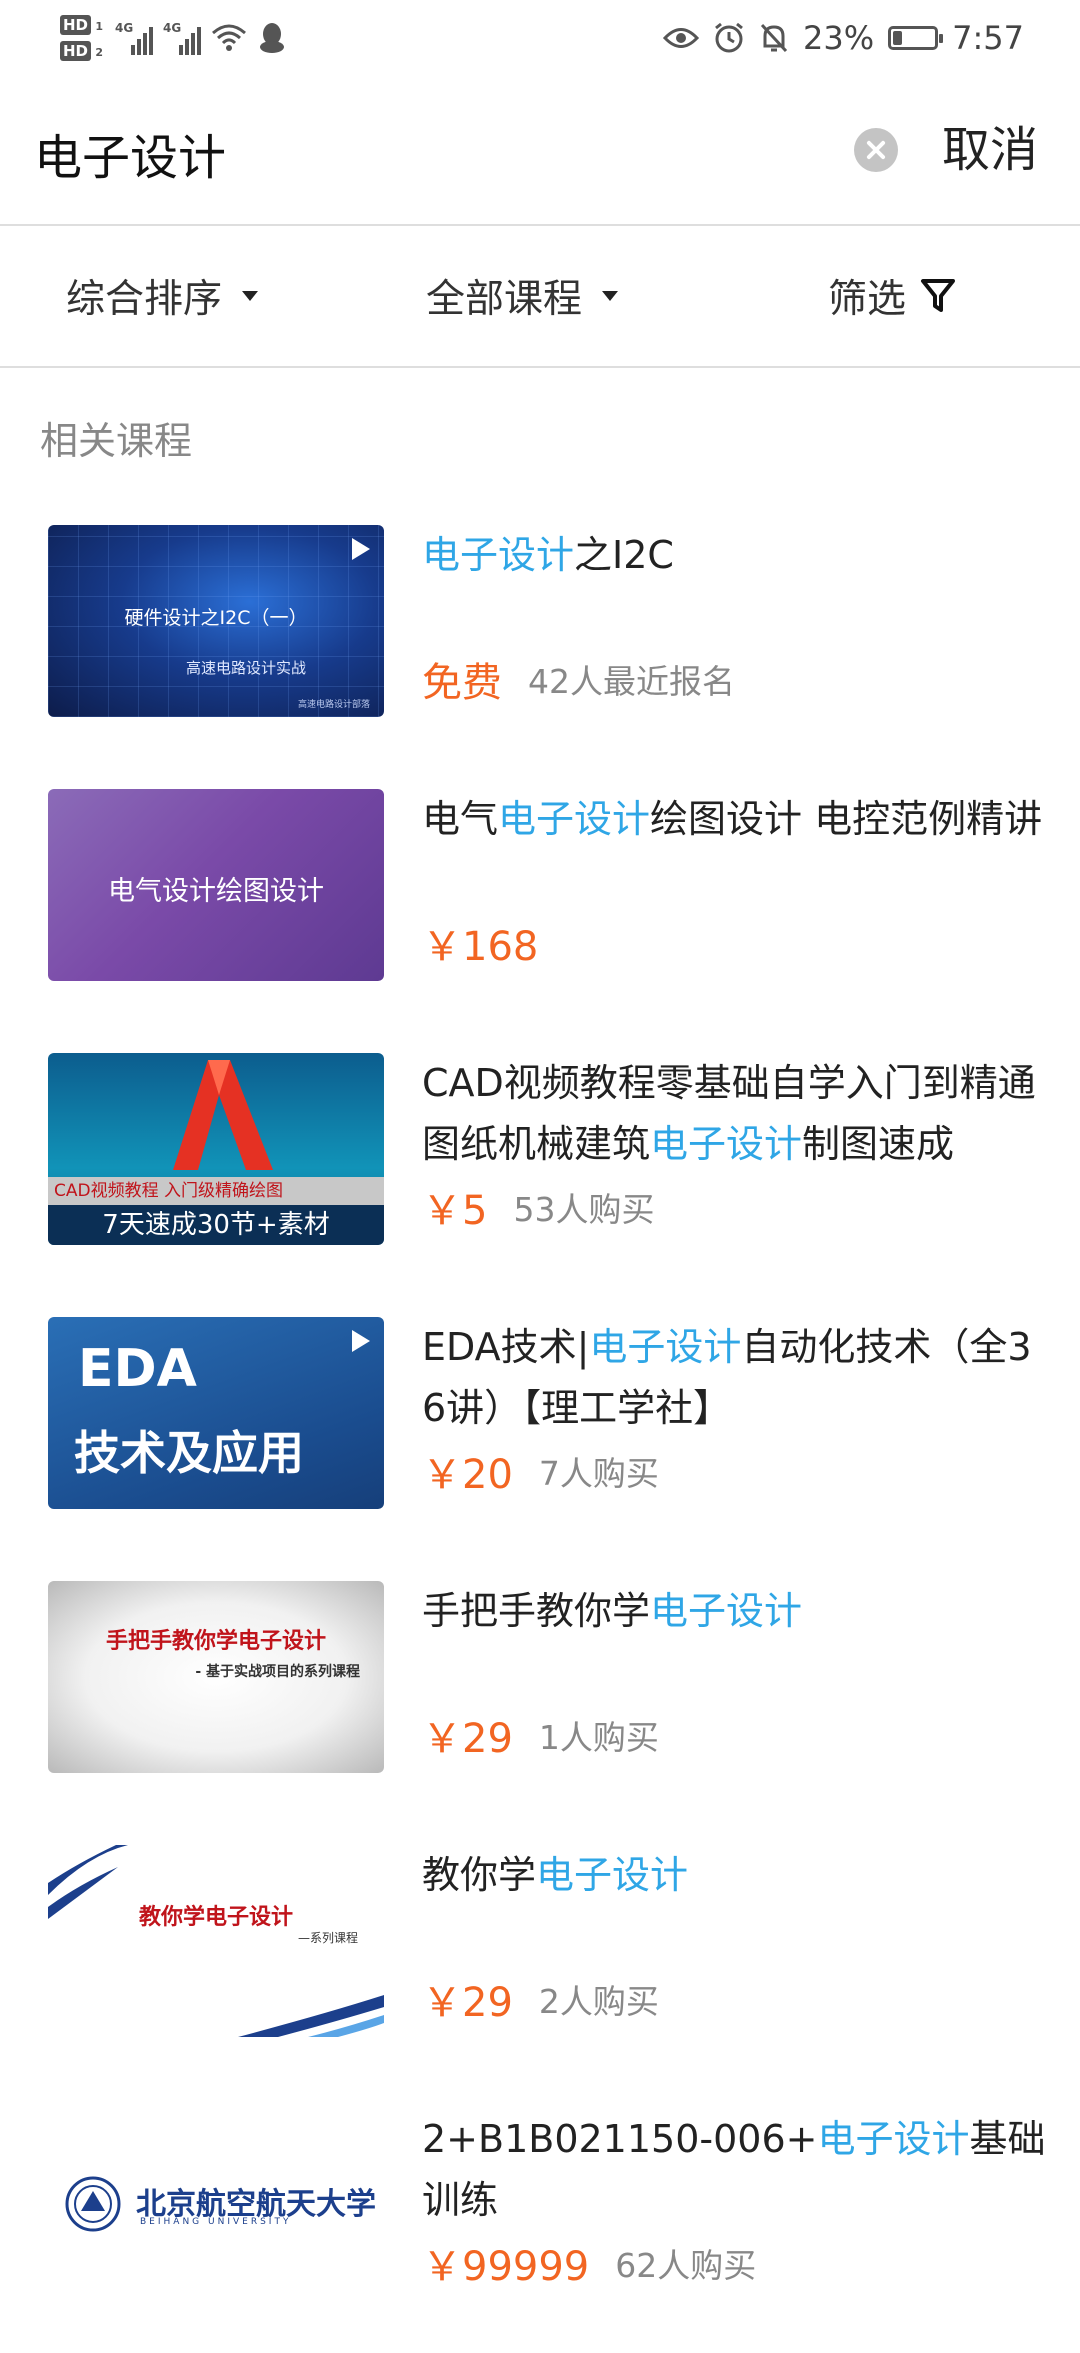 Image resolution: width=1080 pixels, height=2353 pixels. What do you see at coordinates (598, 1473) in the screenshot?
I see `course-buyer-count: 7人购买` at bounding box center [598, 1473].